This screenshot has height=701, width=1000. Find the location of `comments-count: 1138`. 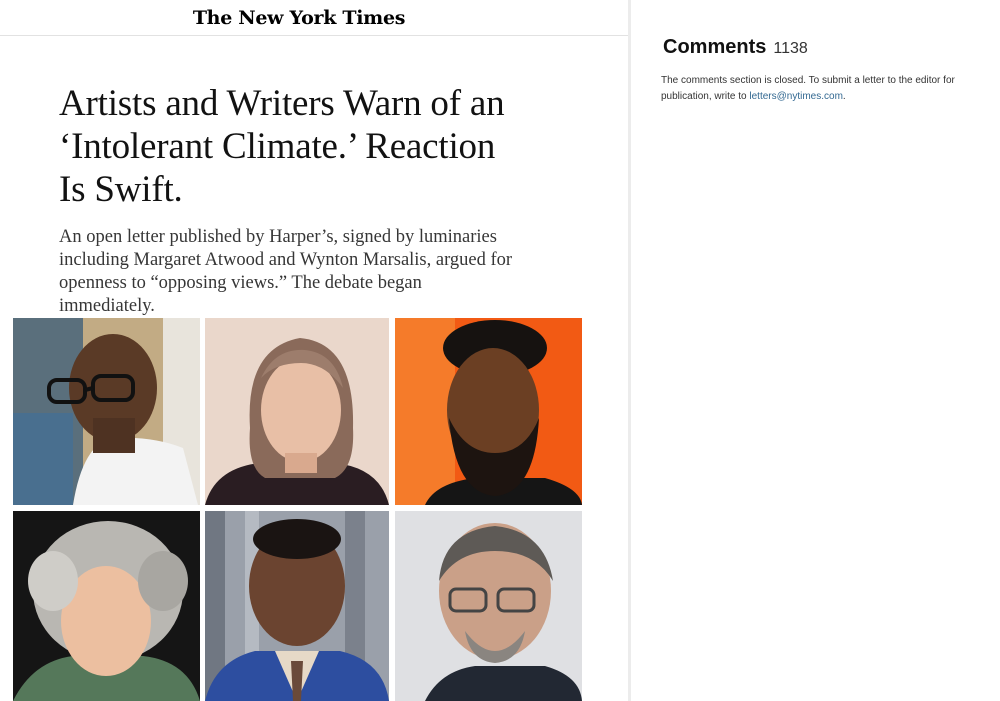

comments-count: 1138 is located at coordinates (790, 48).